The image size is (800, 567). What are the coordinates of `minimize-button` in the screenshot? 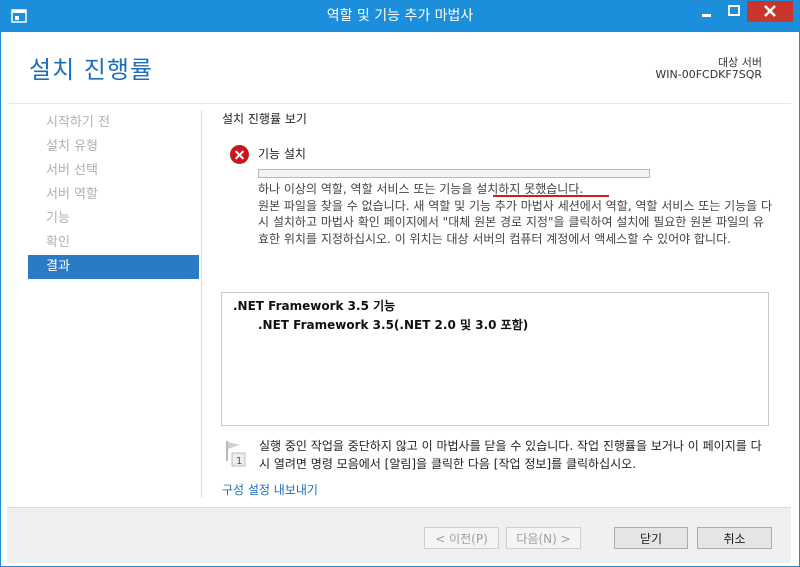 It's located at (706, 11).